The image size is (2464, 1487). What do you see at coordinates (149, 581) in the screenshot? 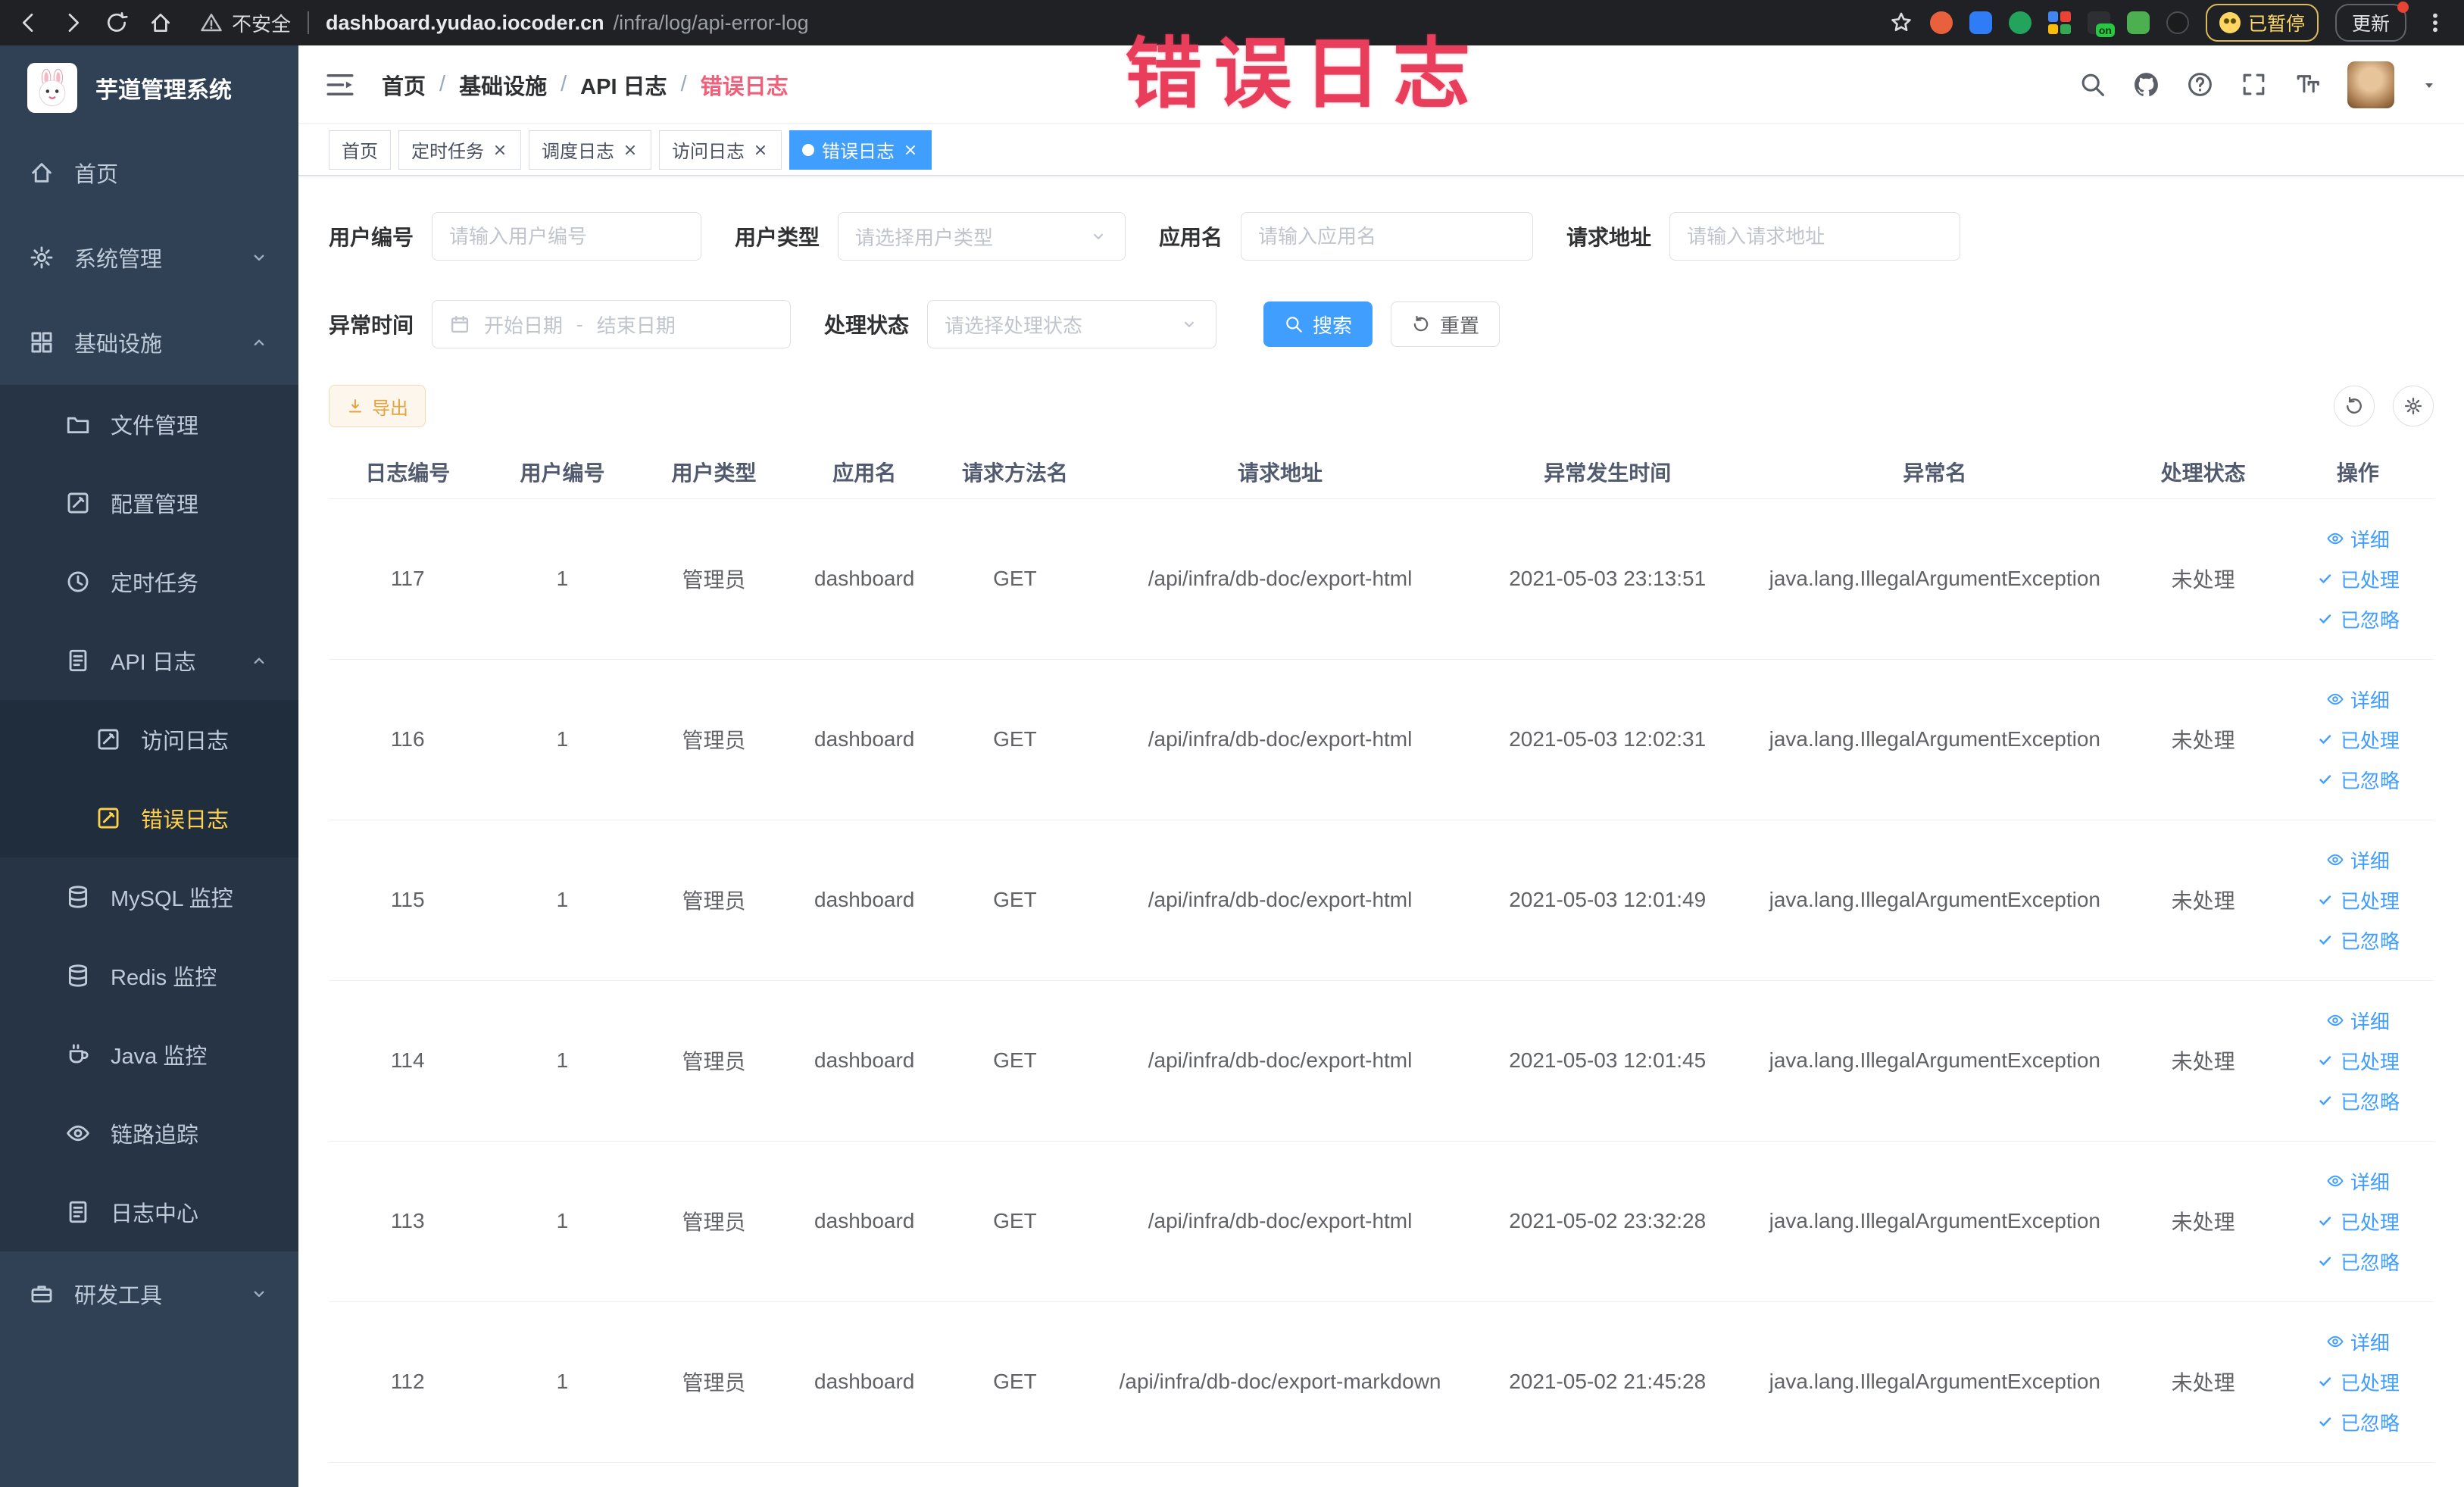
I see `sidebar-item-scheduled-tasks: 定时任务` at bounding box center [149, 581].